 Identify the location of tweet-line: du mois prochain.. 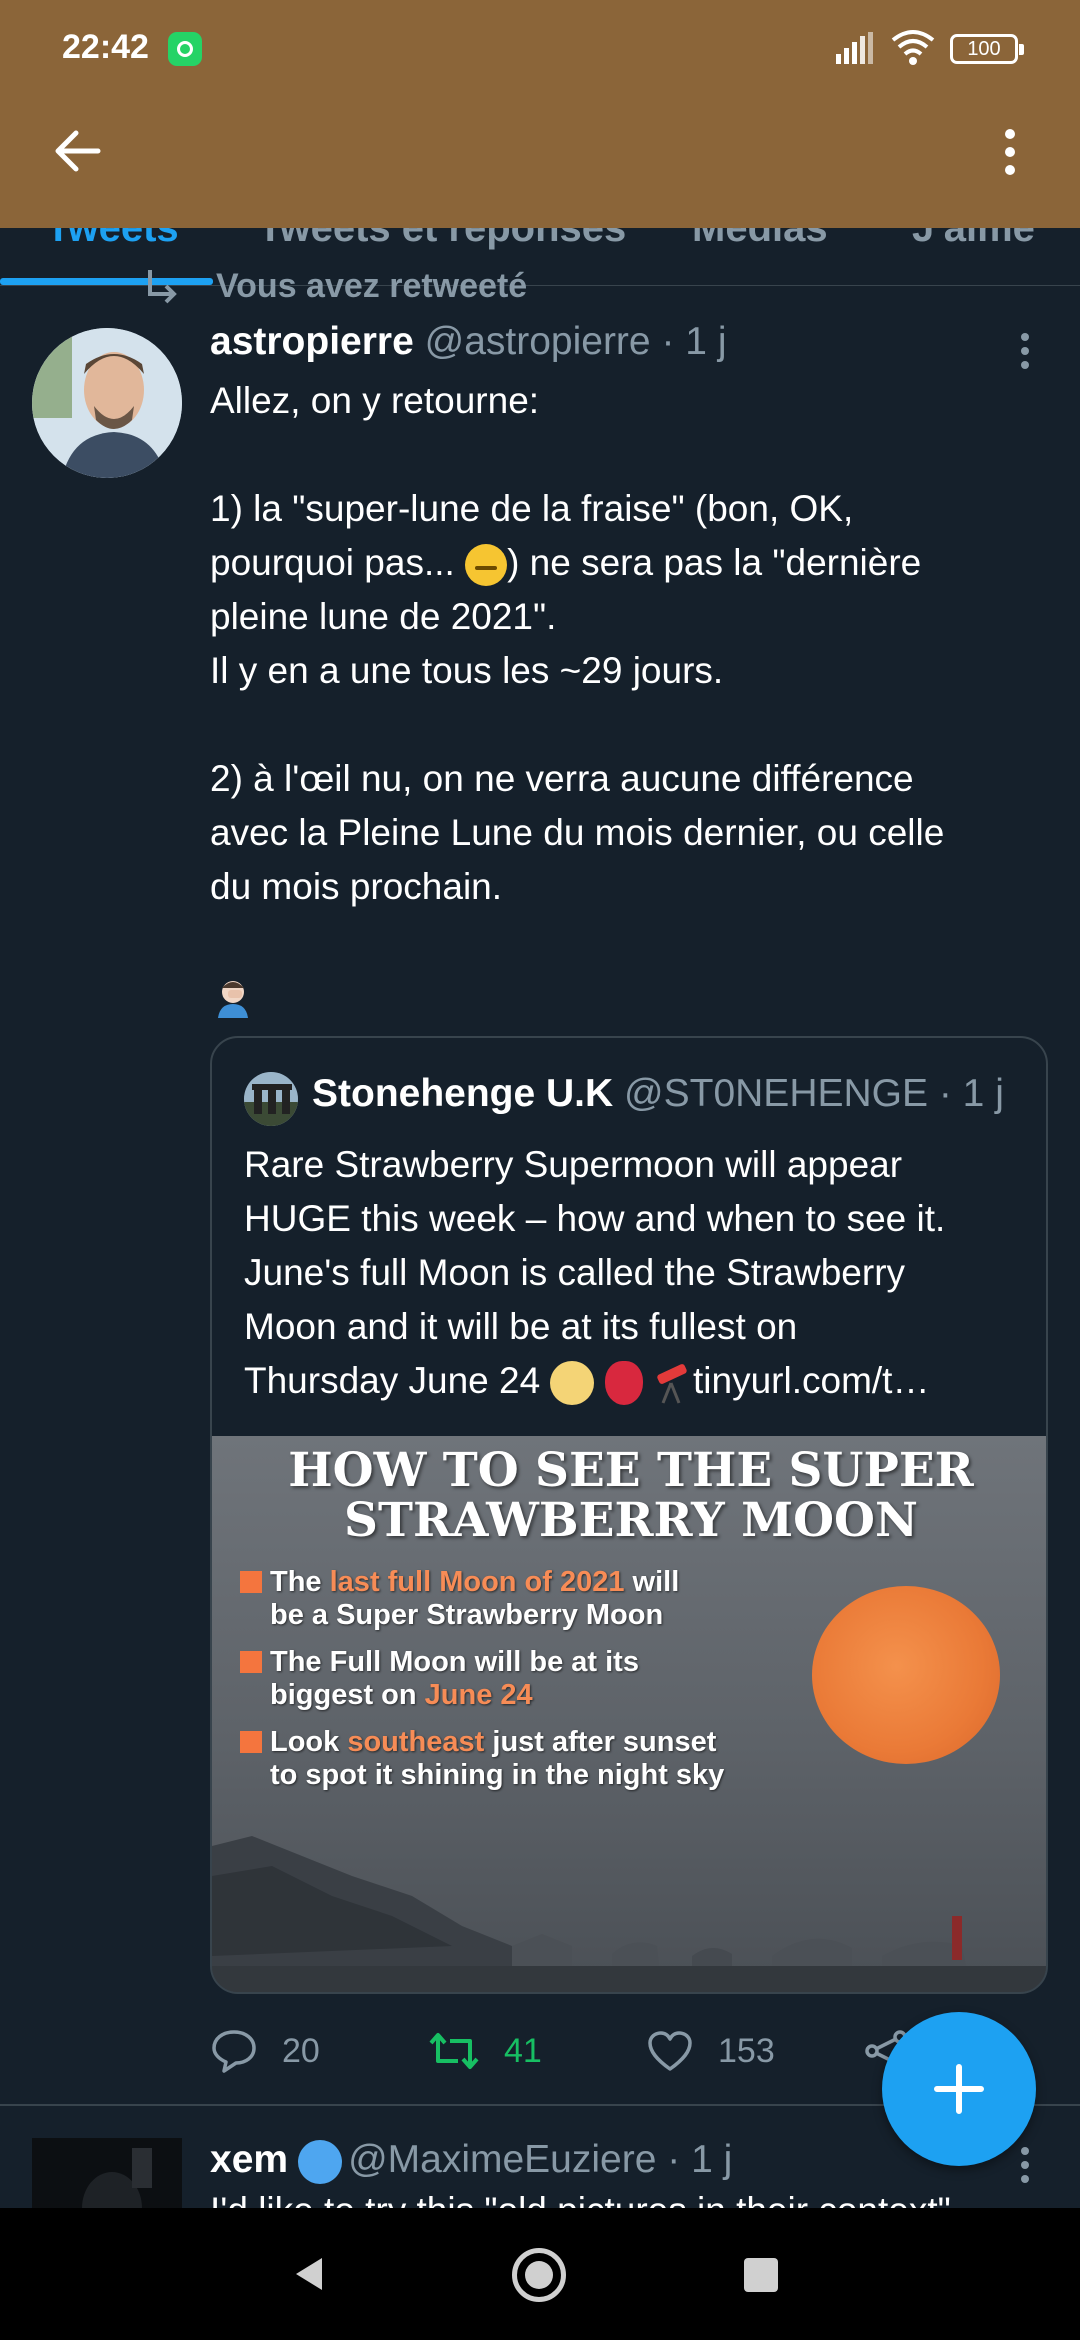
(356, 886).